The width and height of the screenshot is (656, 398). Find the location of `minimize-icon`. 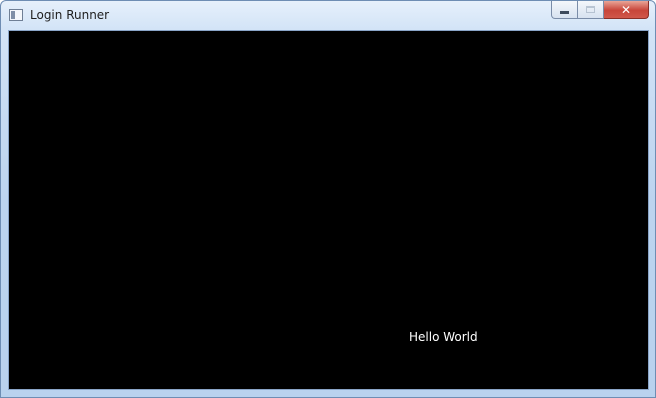

minimize-icon is located at coordinates (564, 12).